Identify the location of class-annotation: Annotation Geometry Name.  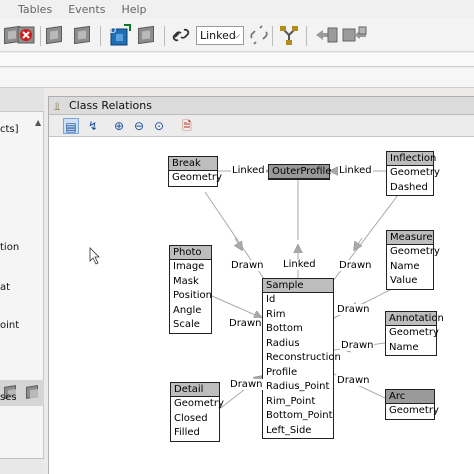
(414, 333).